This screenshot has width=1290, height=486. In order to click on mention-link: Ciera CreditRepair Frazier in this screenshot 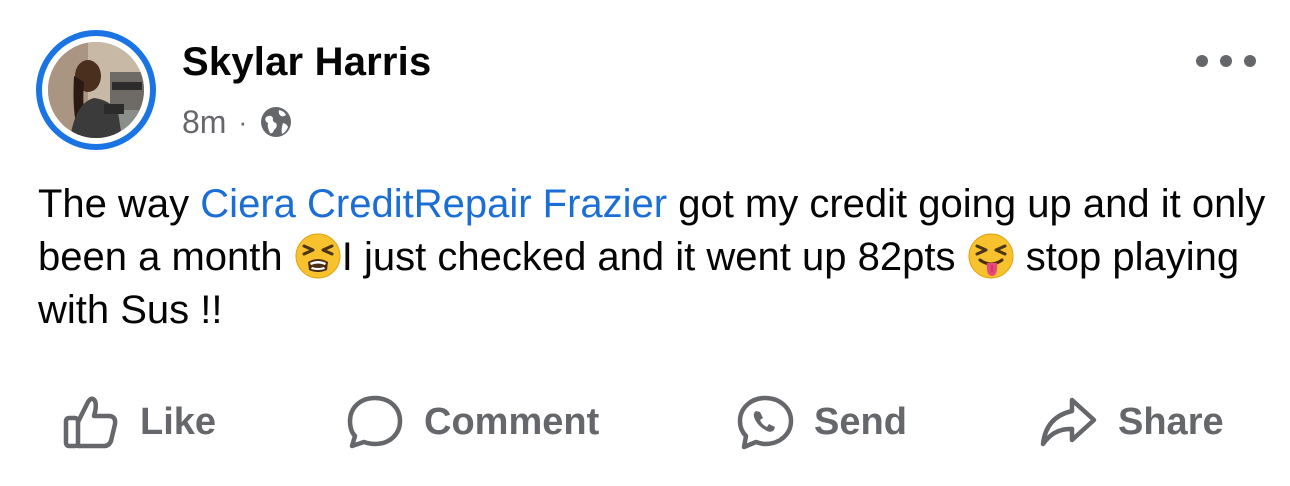, I will do `click(433, 204)`.